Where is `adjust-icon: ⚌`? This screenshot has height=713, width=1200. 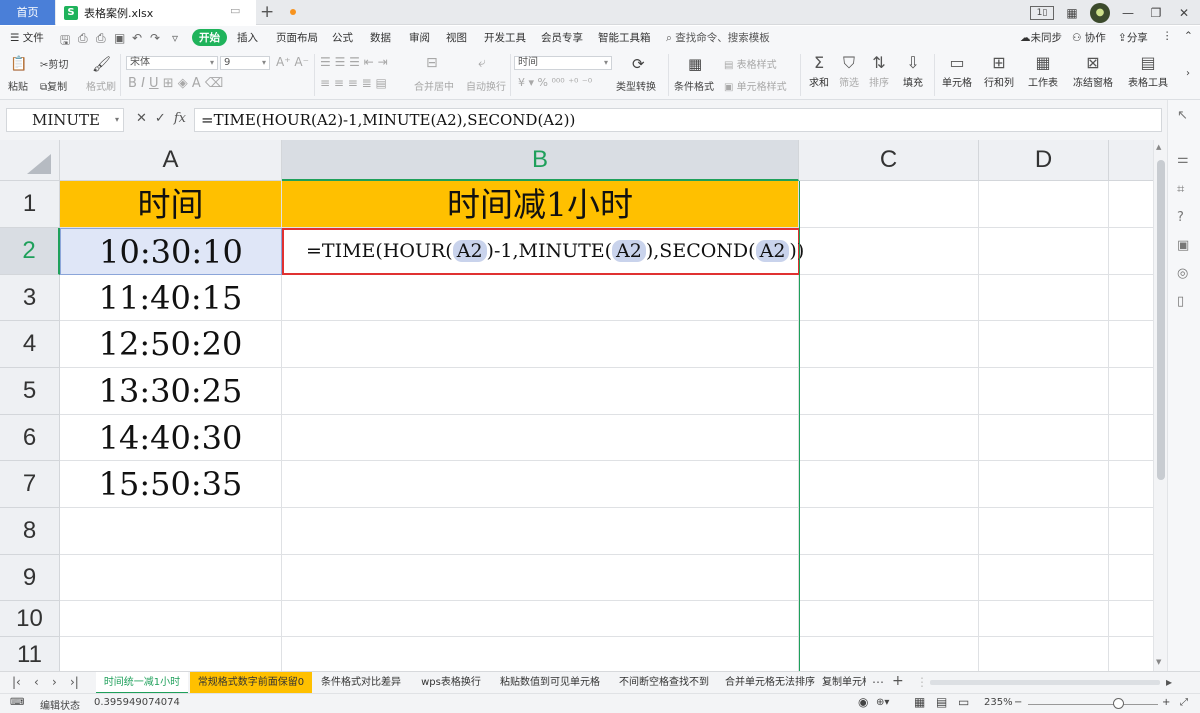
adjust-icon: ⚌ is located at coordinates (1183, 159).